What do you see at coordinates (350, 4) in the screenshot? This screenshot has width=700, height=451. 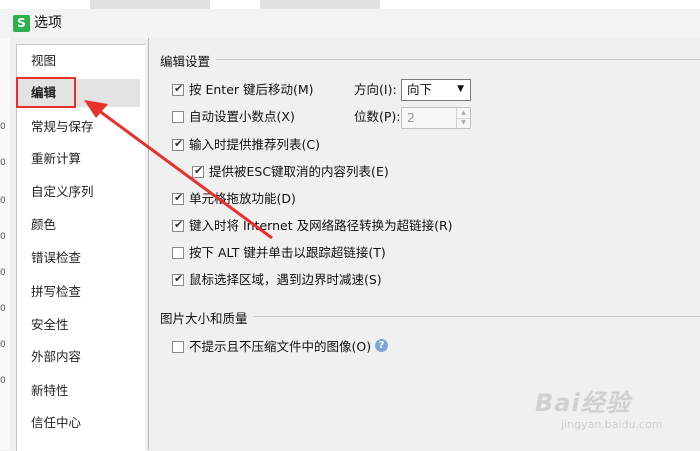 I see `background-strip` at bounding box center [350, 4].